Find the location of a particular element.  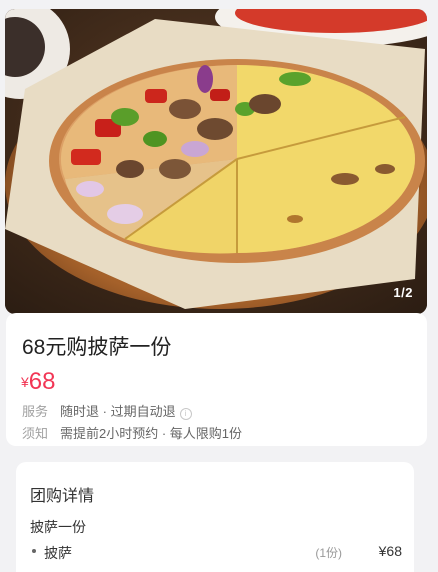

deal-price: ¥68 is located at coordinates (38, 382).